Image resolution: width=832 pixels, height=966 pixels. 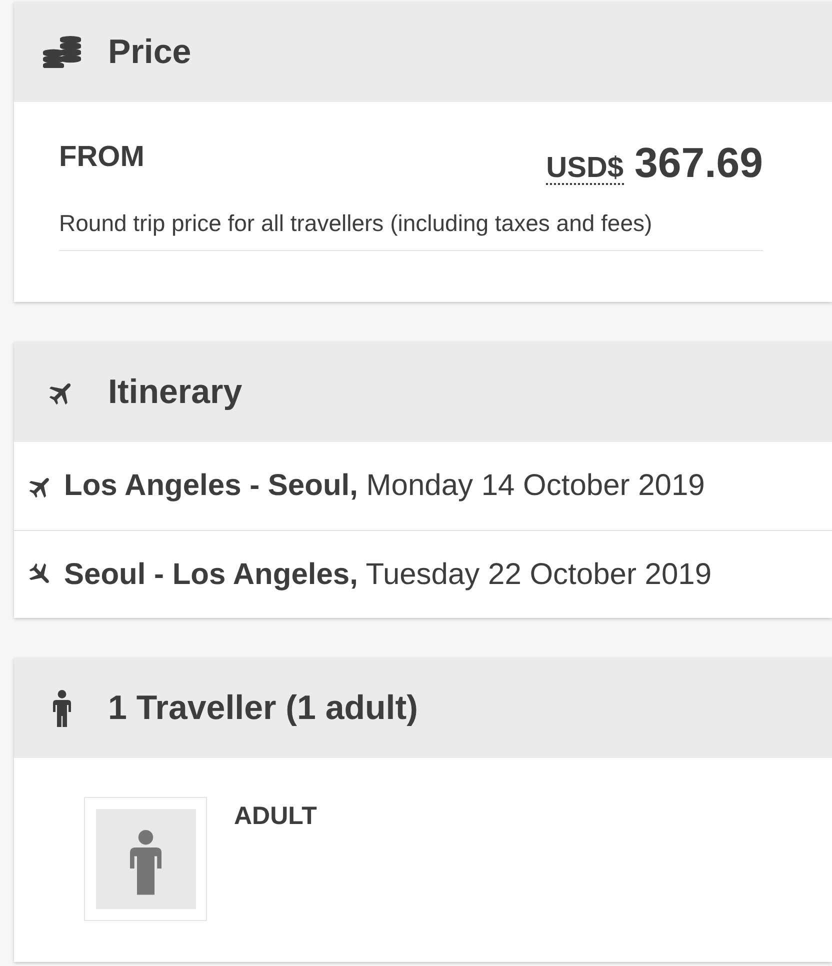 I want to click on flight-leg-text: Los Angeles - Seoul, Monday 14 October 2019, so click(x=384, y=486).